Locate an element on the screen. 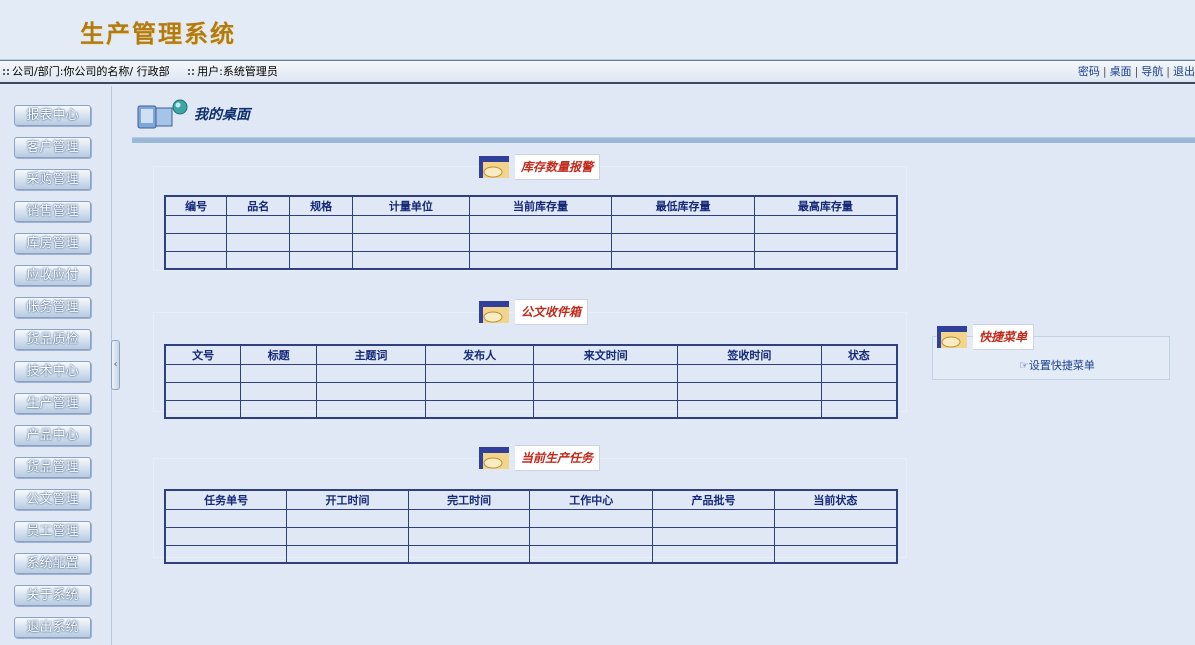 This screenshot has width=1195, height=645. password-link: 密码 is located at coordinates (1089, 71).